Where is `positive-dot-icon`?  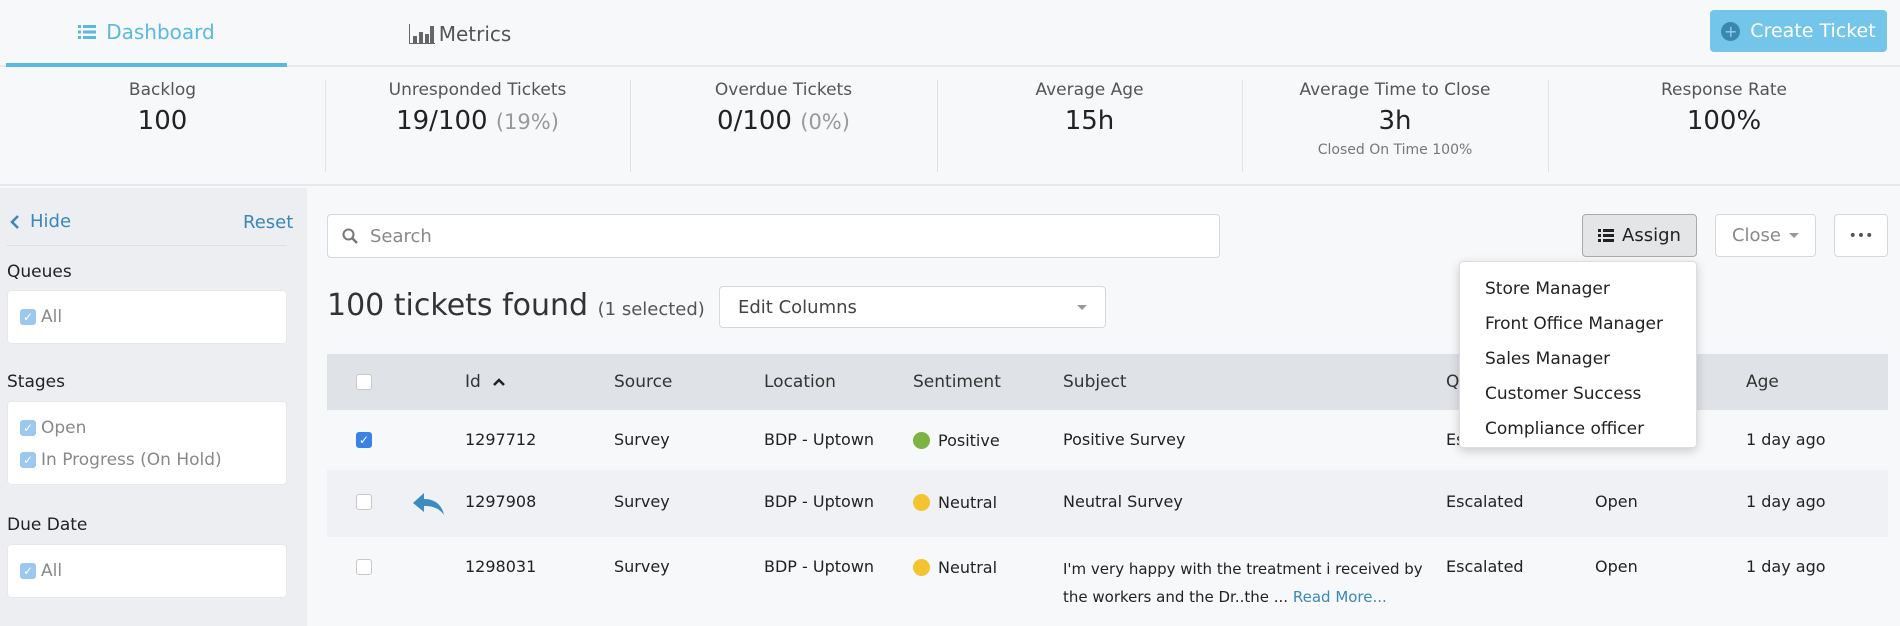 positive-dot-icon is located at coordinates (921, 440).